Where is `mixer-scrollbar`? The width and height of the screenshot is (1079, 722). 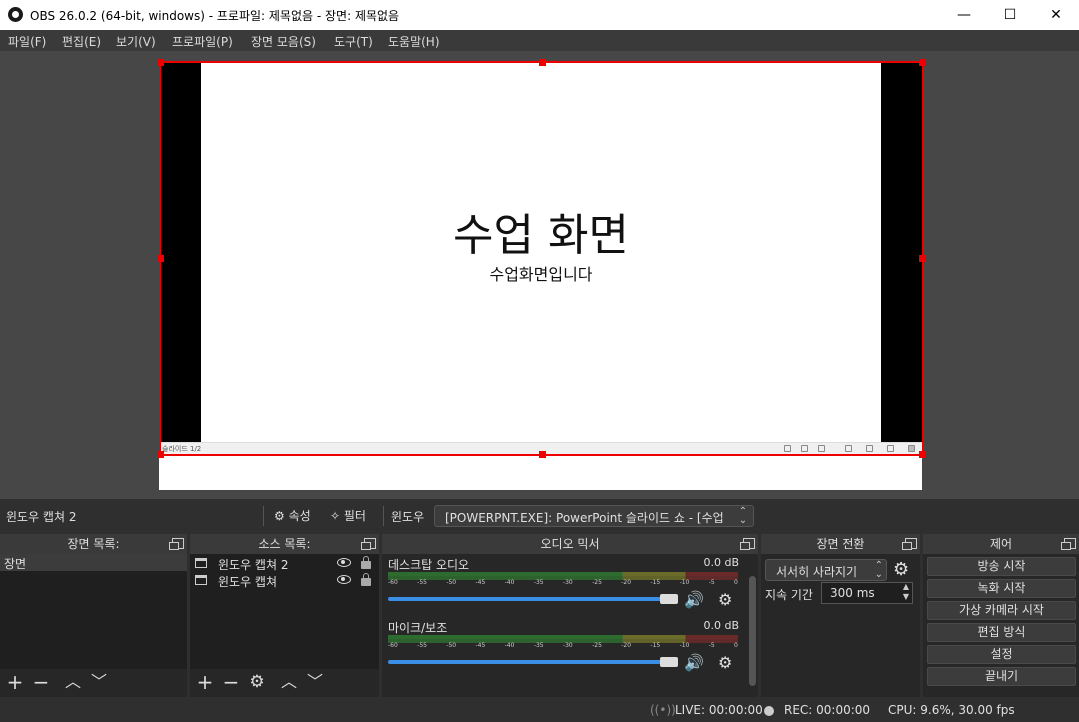 mixer-scrollbar is located at coordinates (752, 631).